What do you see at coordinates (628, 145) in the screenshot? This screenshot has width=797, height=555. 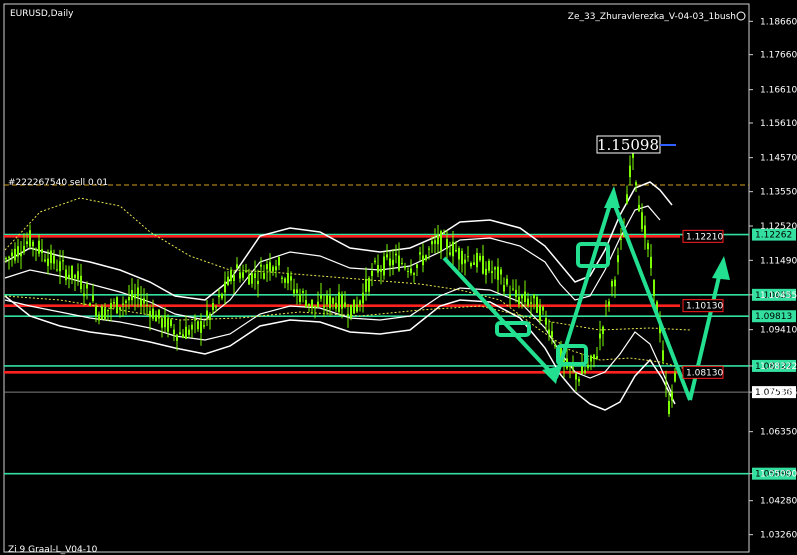 I see `highlight-tag-value: 1.15098` at bounding box center [628, 145].